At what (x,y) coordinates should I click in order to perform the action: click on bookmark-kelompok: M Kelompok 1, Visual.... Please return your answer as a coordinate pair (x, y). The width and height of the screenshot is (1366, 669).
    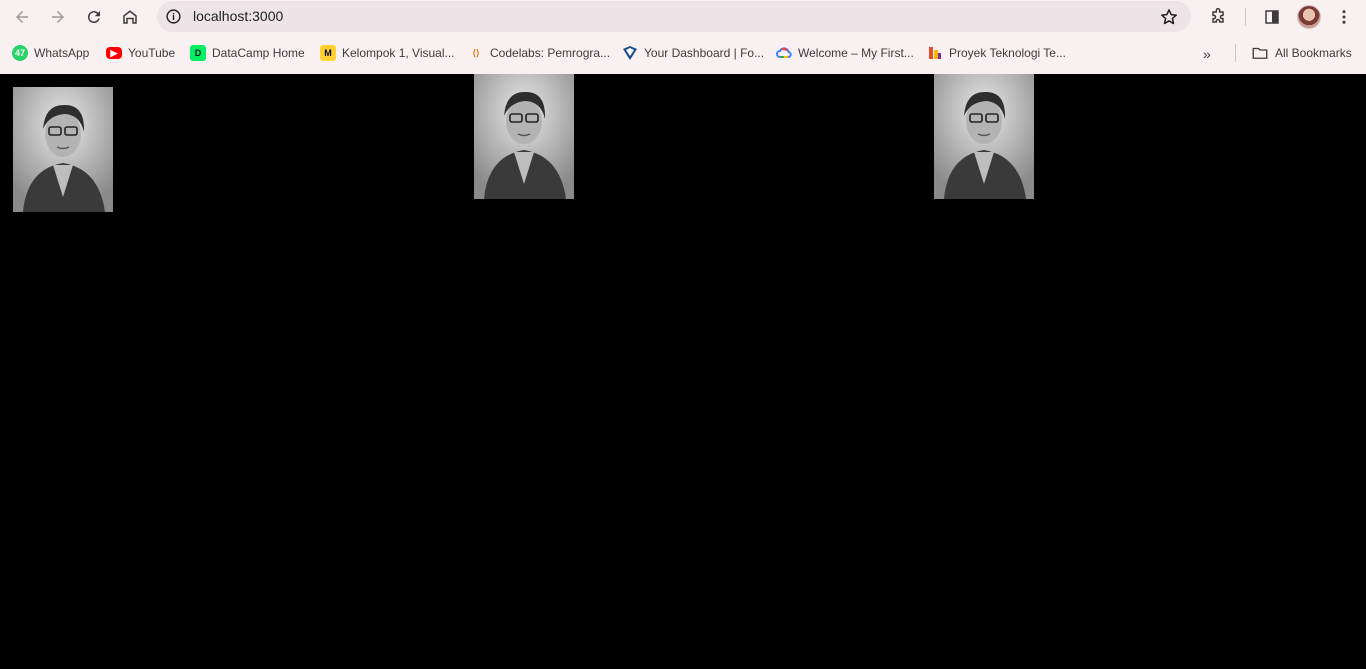
    Looking at the image, I should click on (387, 53).